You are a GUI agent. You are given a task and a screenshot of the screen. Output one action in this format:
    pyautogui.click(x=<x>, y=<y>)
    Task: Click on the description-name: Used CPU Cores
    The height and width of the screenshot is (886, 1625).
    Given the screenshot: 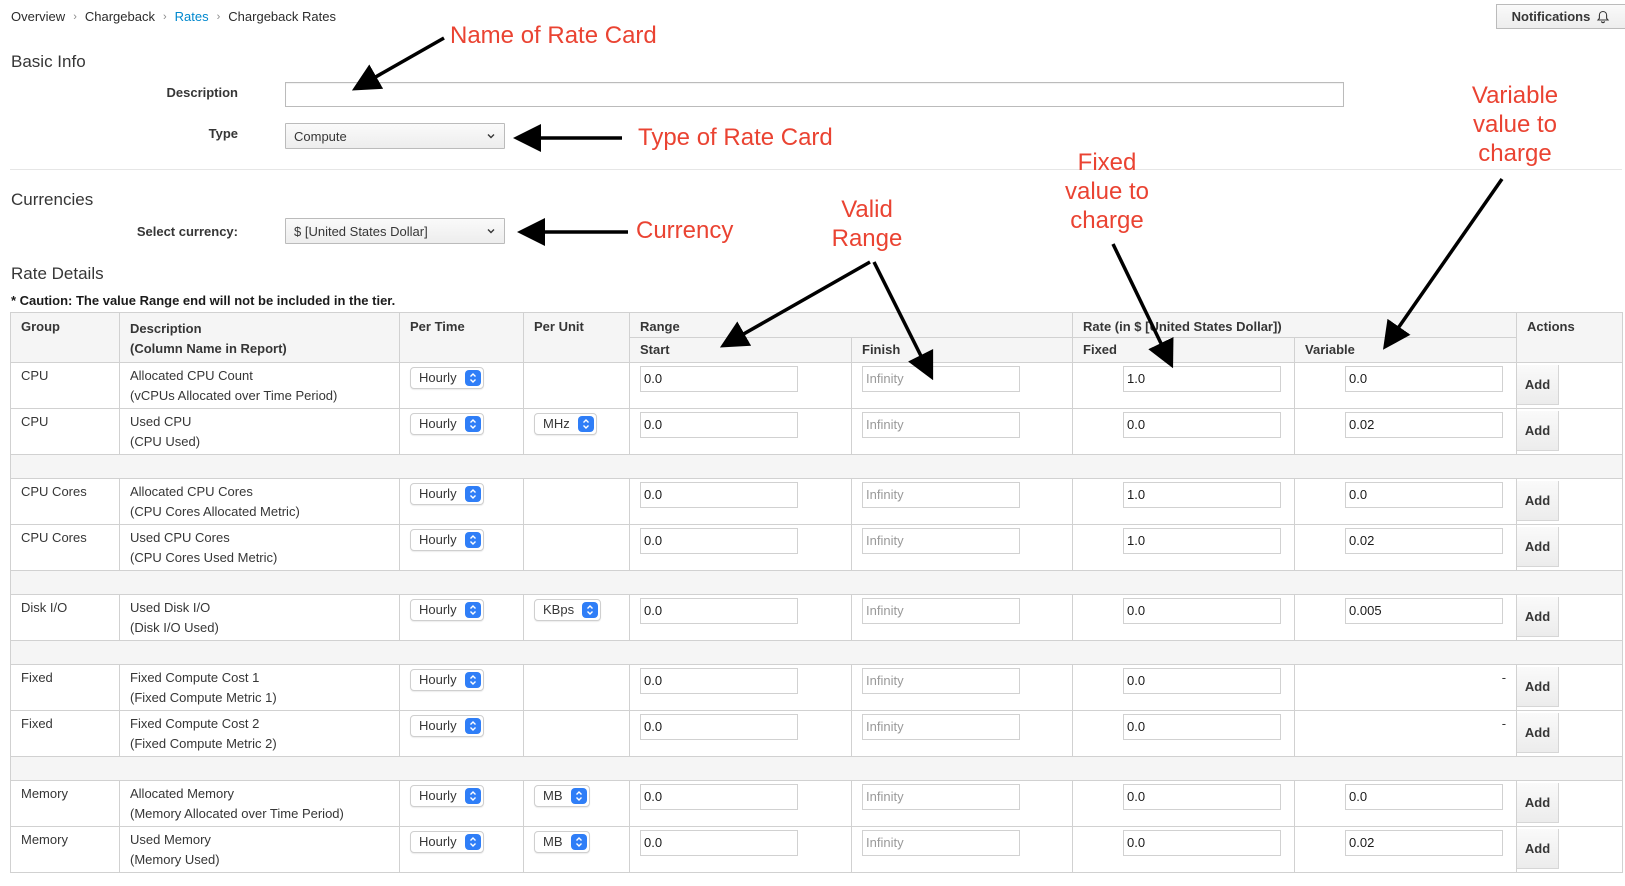 What is the action you would take?
    pyautogui.click(x=180, y=537)
    